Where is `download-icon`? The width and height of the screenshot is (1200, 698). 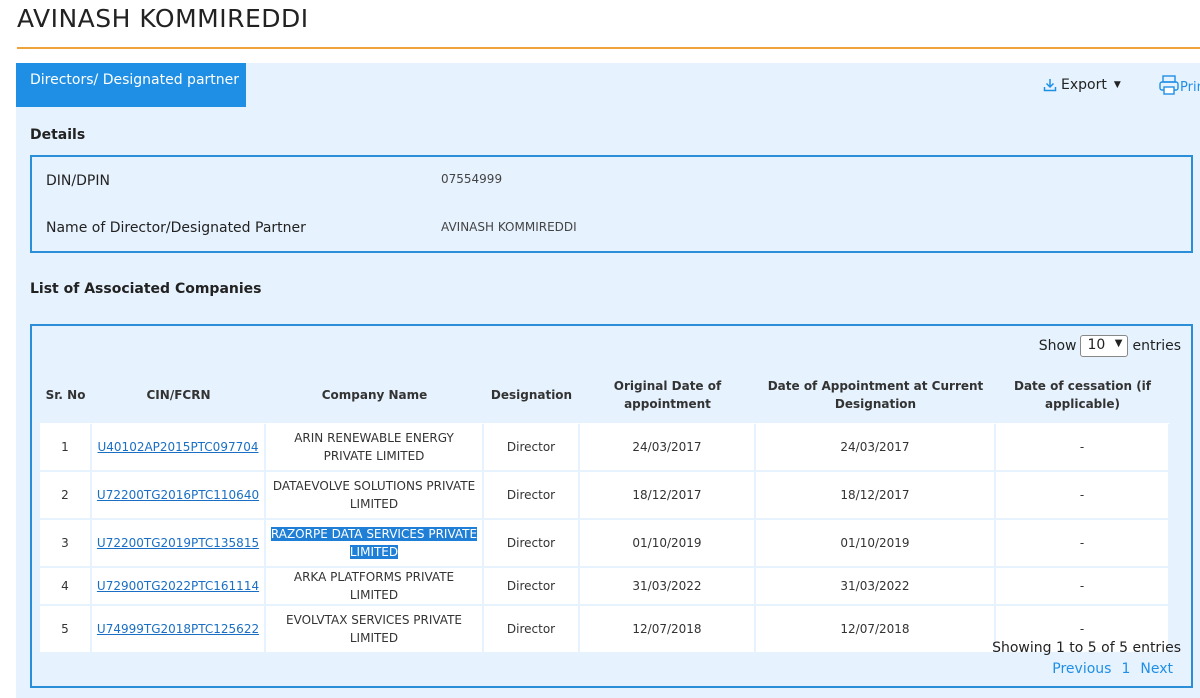 download-icon is located at coordinates (1050, 85).